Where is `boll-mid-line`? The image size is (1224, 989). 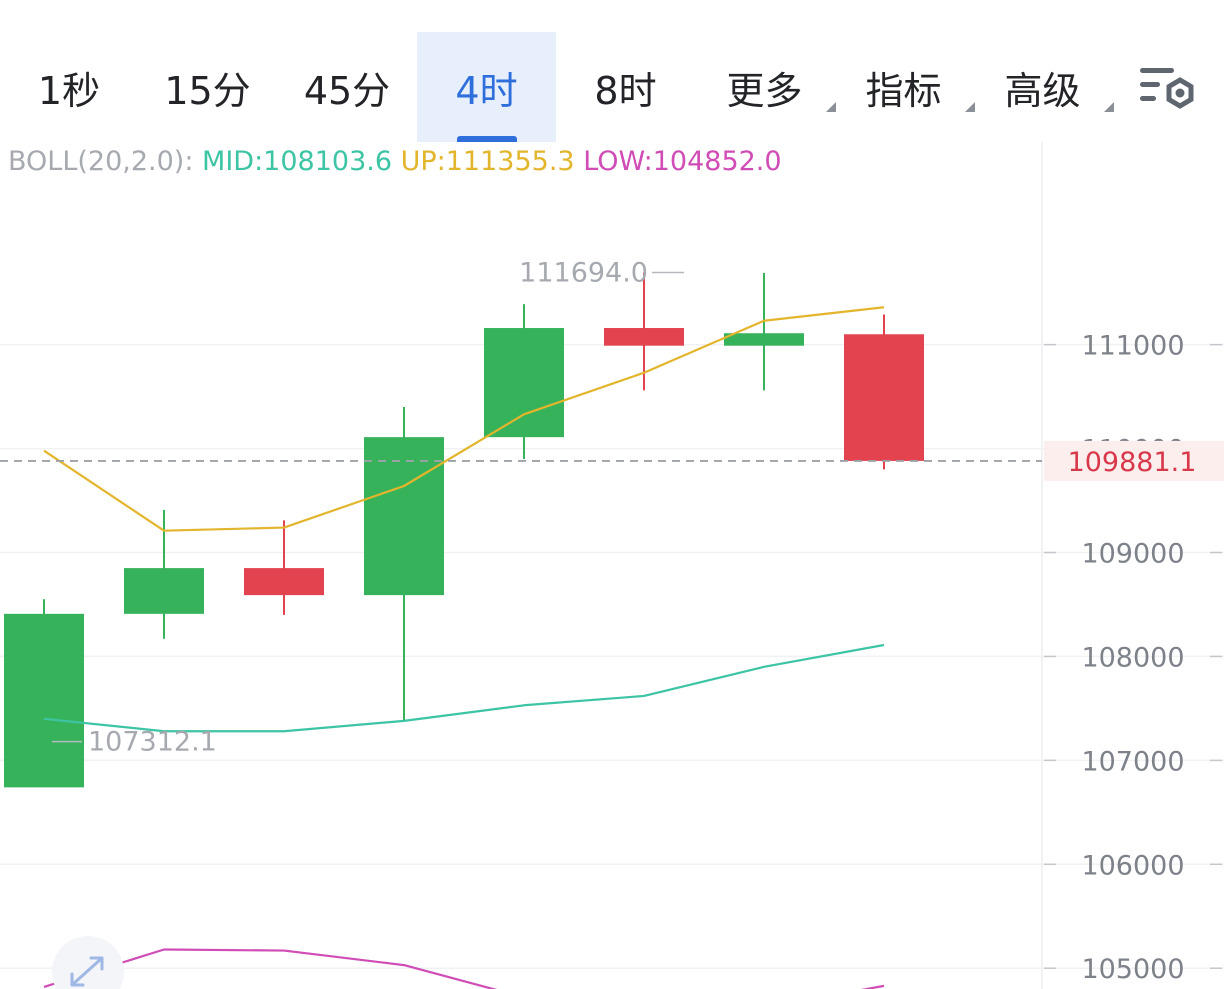
boll-mid-line is located at coordinates (464, 688).